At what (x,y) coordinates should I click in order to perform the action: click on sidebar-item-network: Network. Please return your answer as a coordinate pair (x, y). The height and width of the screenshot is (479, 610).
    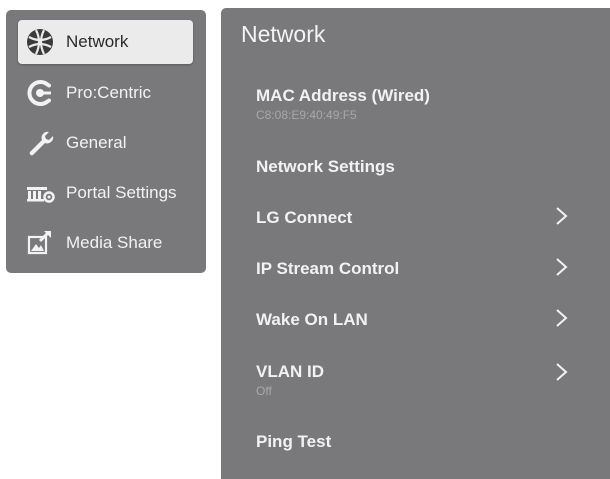
    Looking at the image, I should click on (105, 42).